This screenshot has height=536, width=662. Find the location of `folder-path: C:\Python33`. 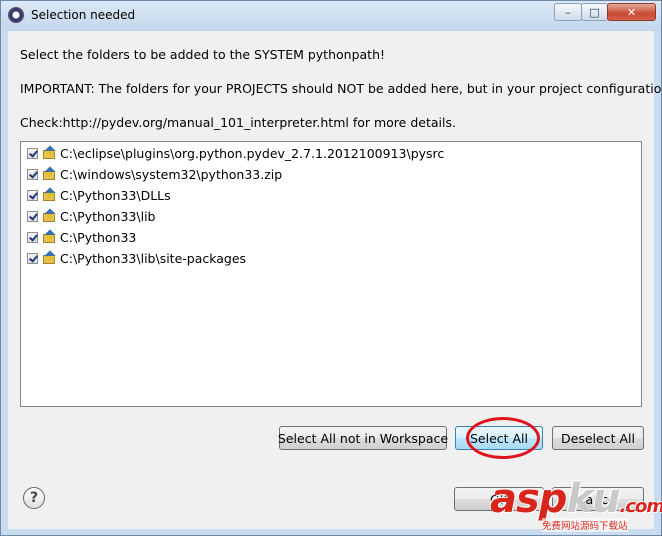

folder-path: C:\Python33 is located at coordinates (98, 237).